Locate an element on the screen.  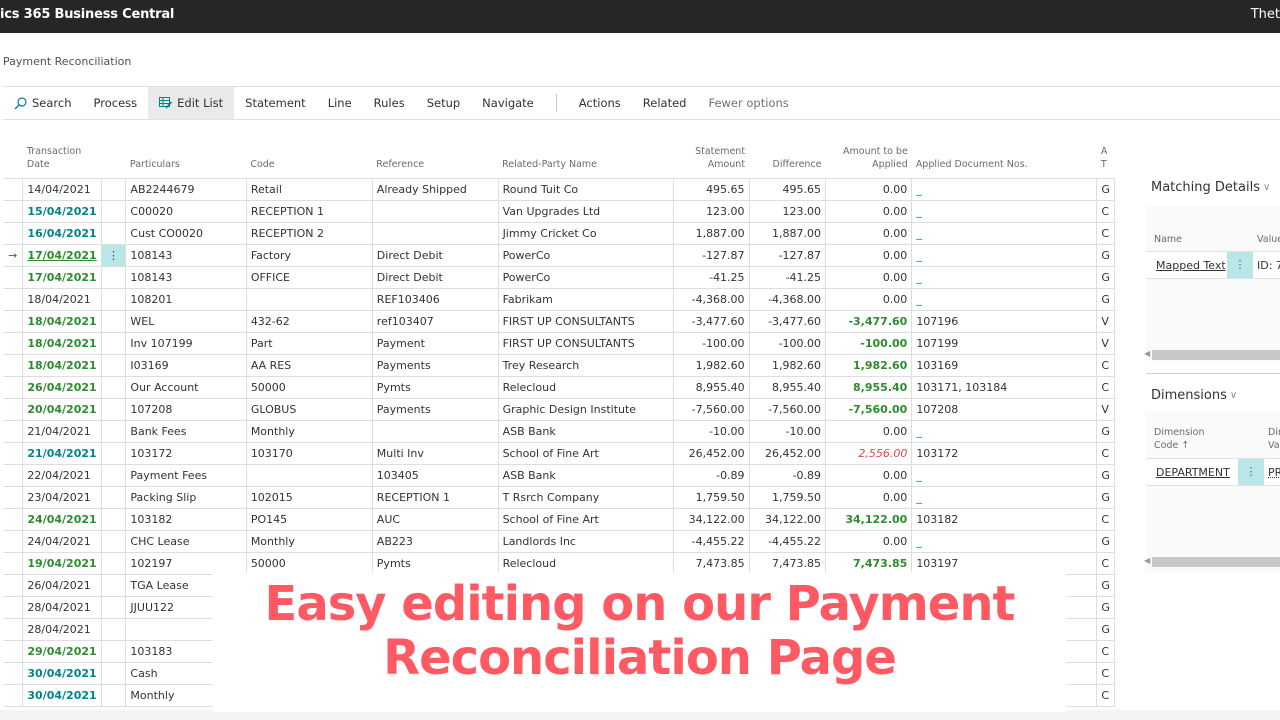
cell-statement-amount: -3,477.60 is located at coordinates (711, 321).